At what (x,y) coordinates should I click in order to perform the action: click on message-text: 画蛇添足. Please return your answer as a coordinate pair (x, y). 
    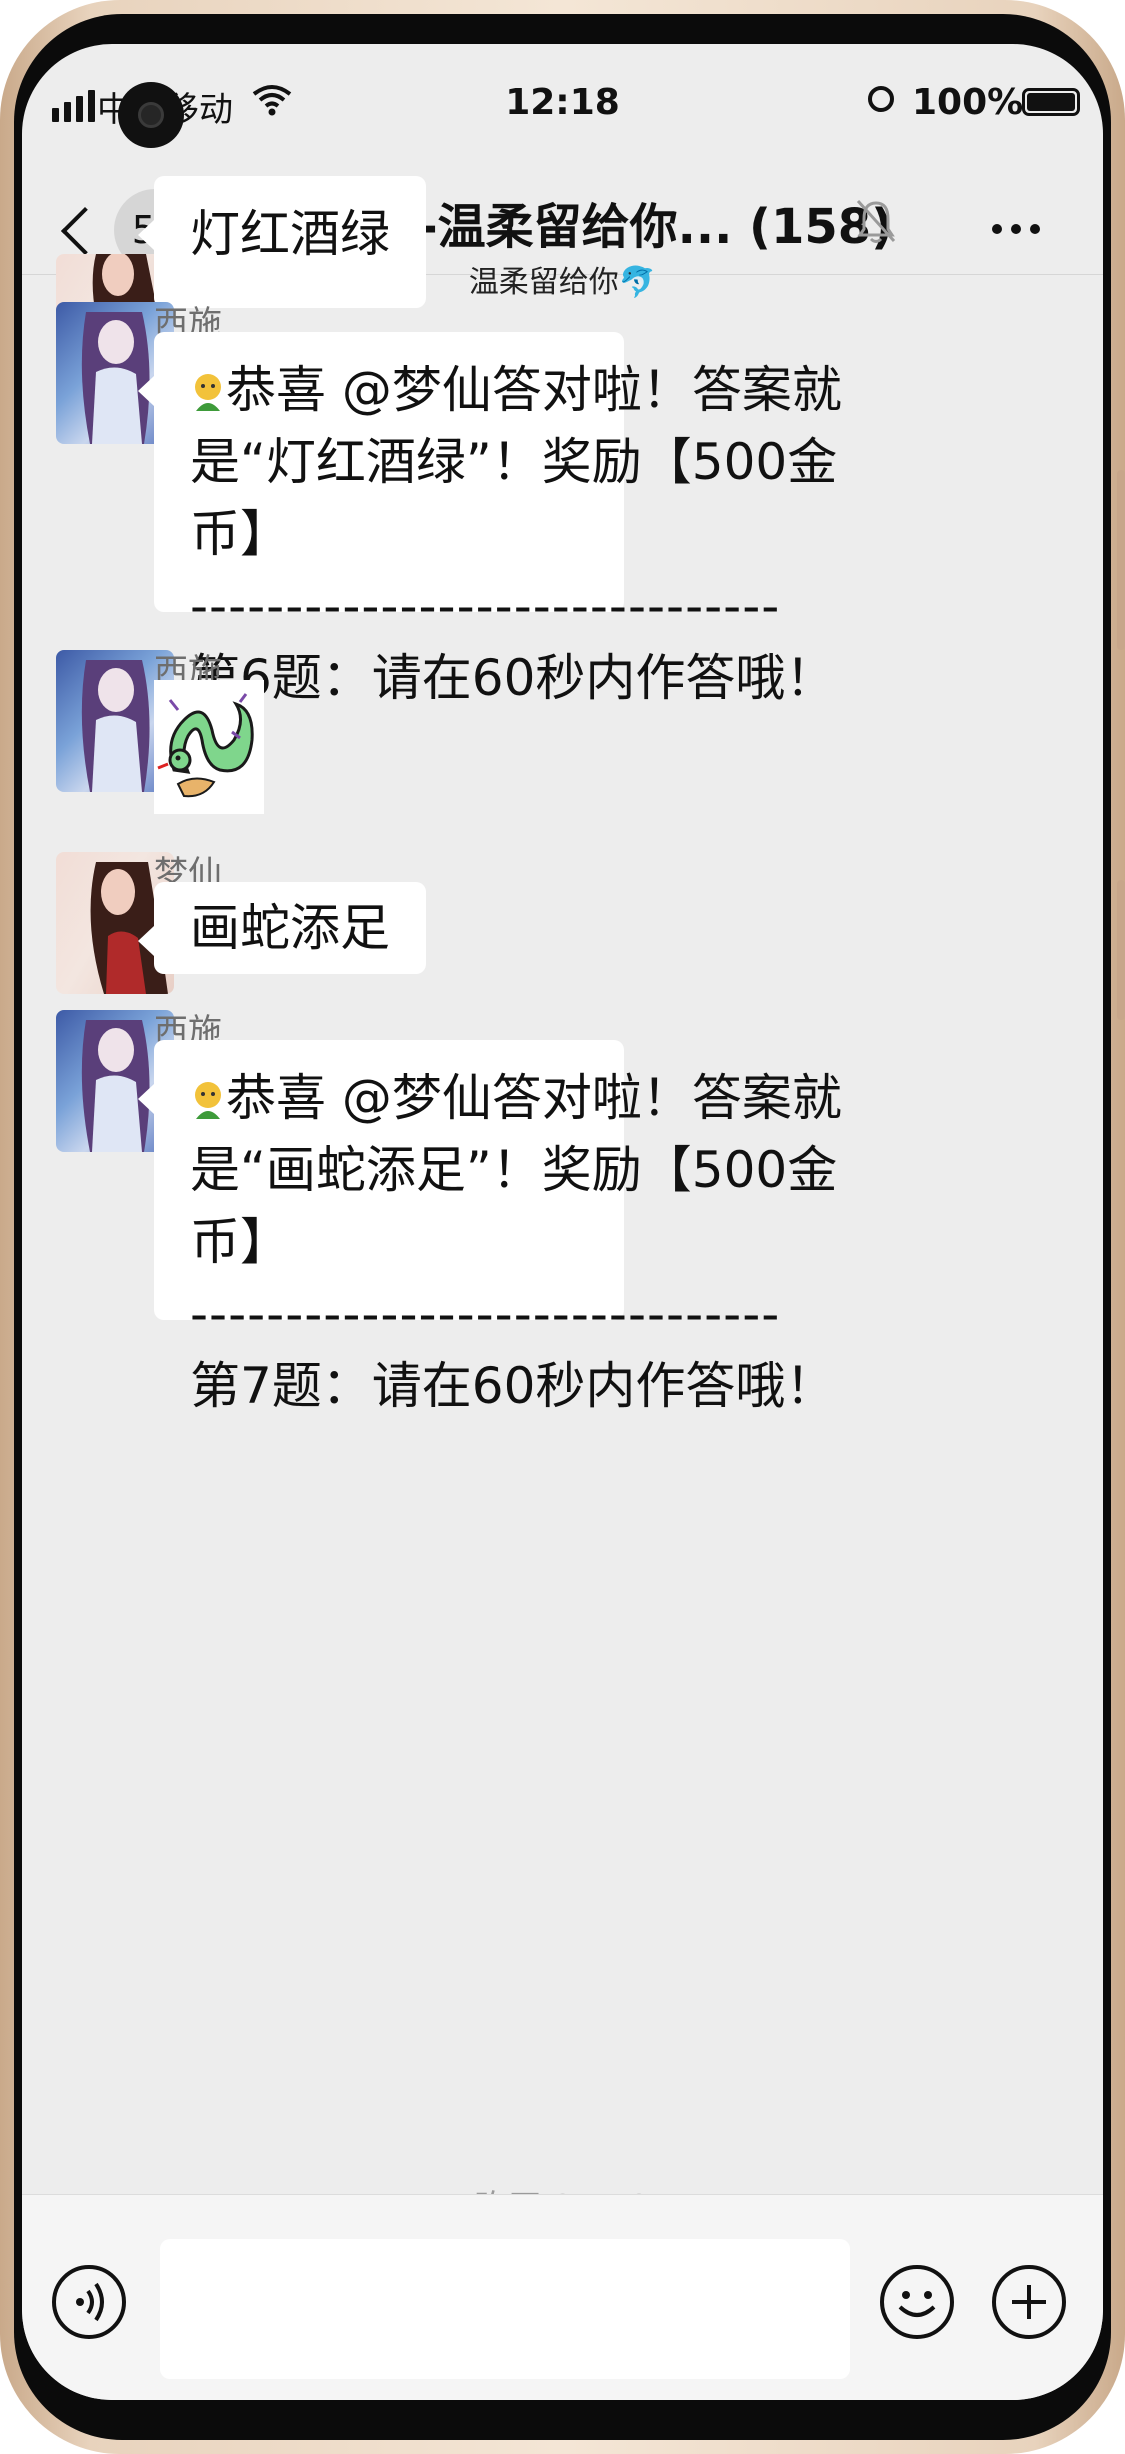
    Looking at the image, I should click on (290, 928).